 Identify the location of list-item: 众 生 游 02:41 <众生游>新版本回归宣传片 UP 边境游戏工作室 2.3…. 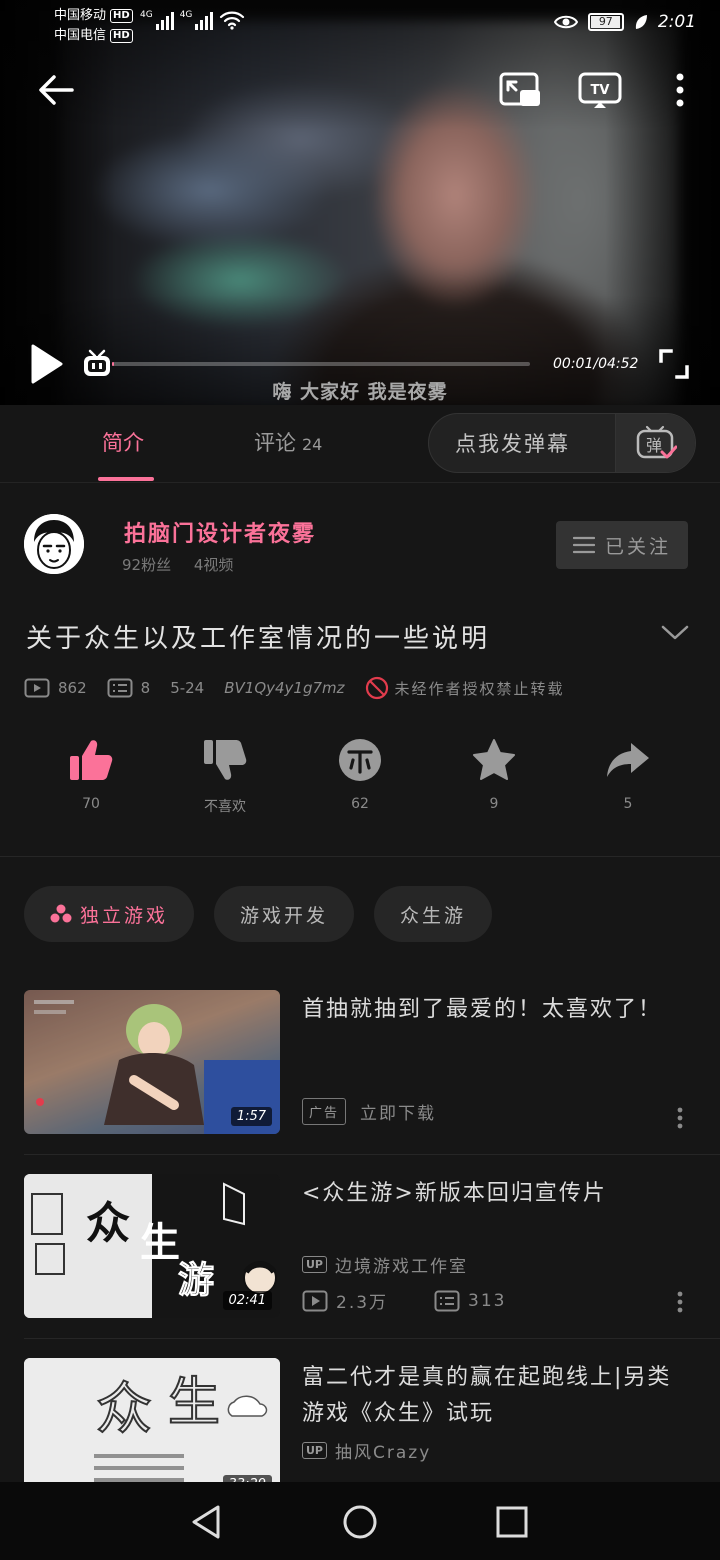
(360, 1259).